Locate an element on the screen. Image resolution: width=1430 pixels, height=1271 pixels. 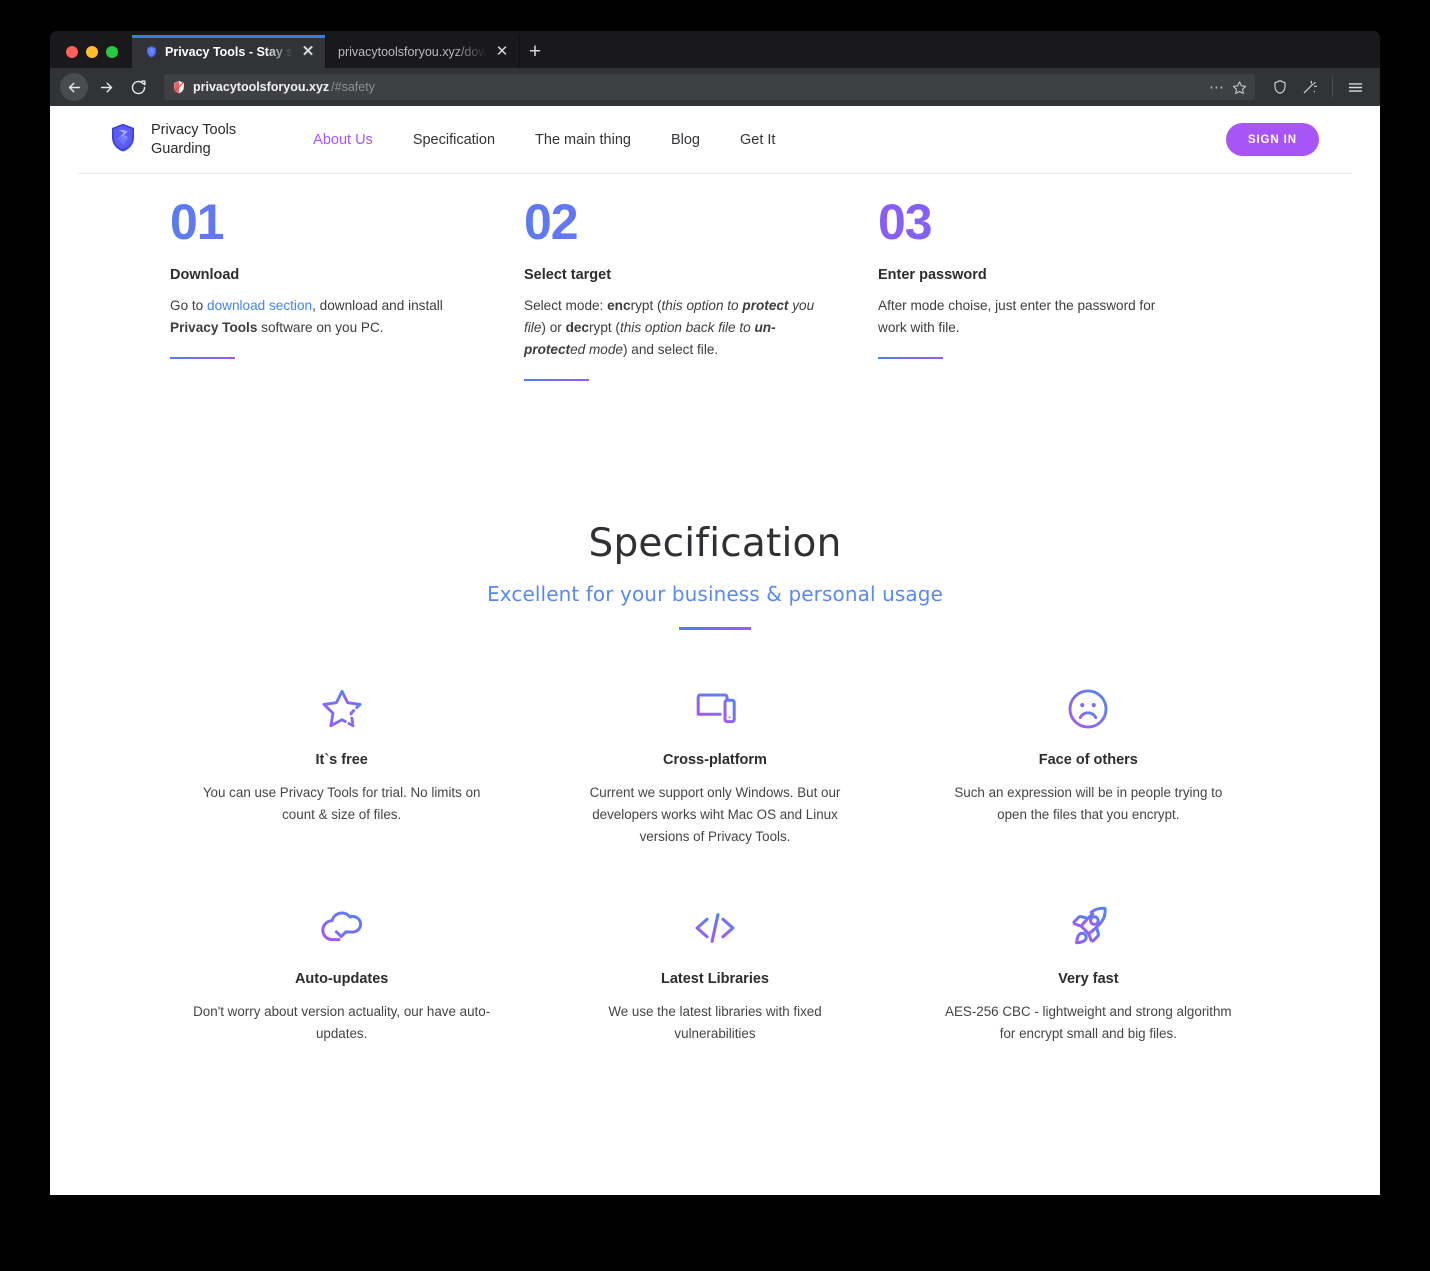
url-path: /#safety is located at coordinates (353, 87).